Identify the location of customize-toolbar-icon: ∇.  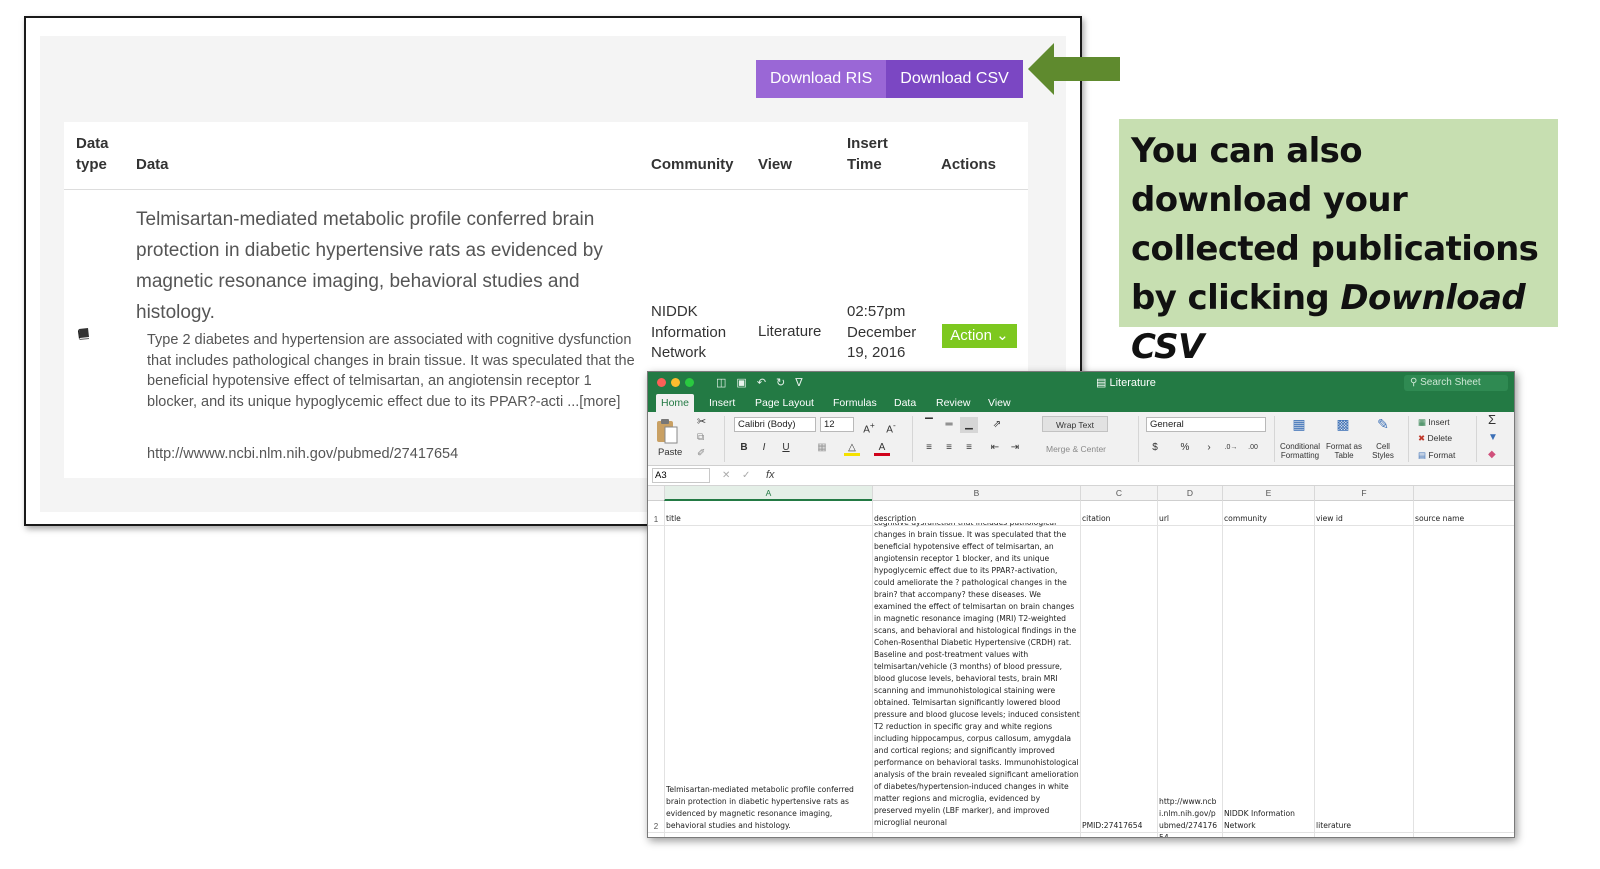
(798, 383).